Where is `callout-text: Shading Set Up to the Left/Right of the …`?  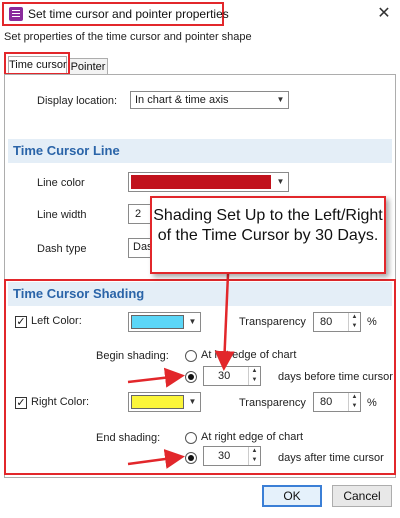 callout-text: Shading Set Up to the Left/Right of the … is located at coordinates (268, 225).